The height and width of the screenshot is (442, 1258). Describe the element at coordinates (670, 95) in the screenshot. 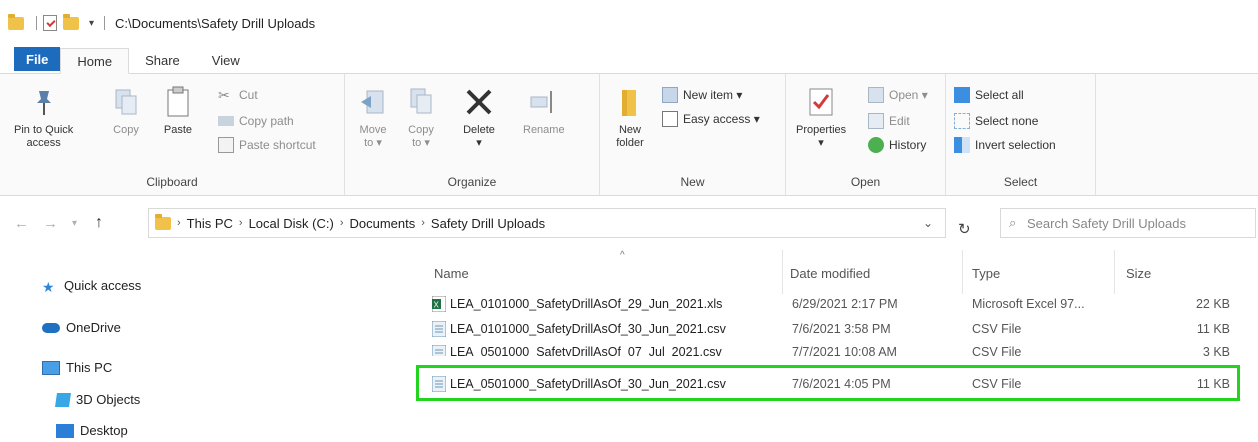

I see `new-item-icon` at that location.